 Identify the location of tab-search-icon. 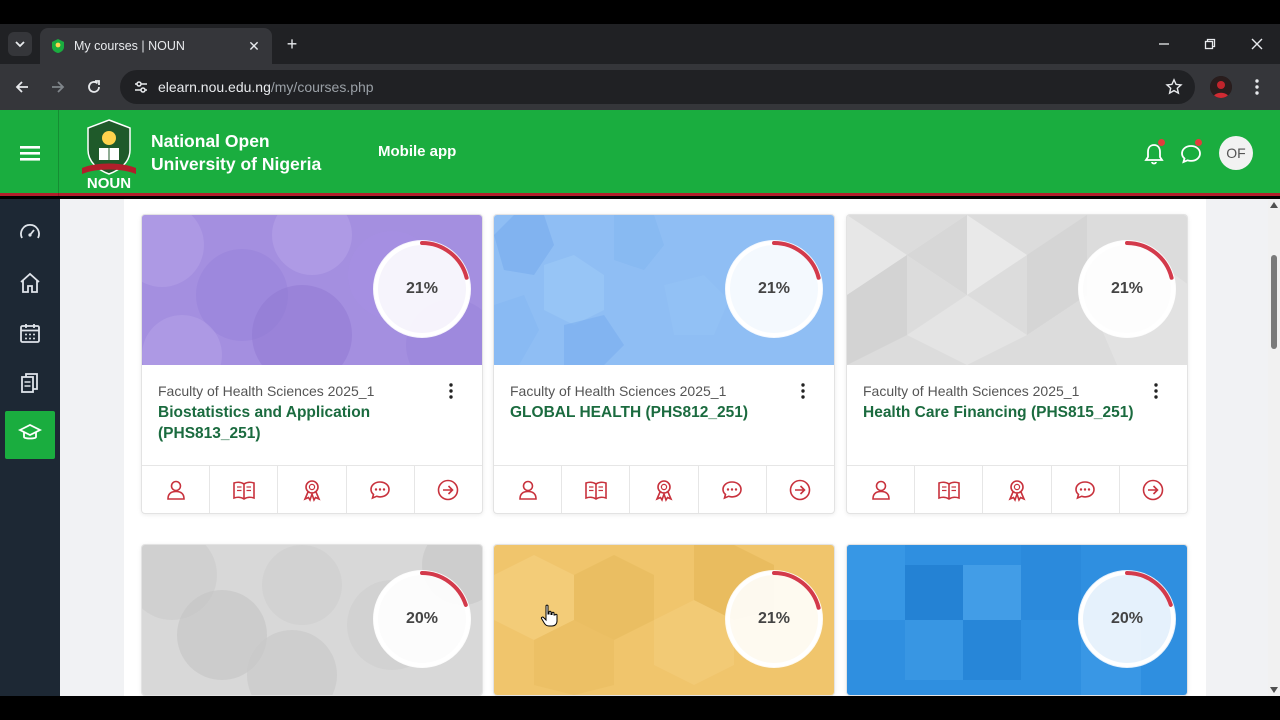
(20, 44).